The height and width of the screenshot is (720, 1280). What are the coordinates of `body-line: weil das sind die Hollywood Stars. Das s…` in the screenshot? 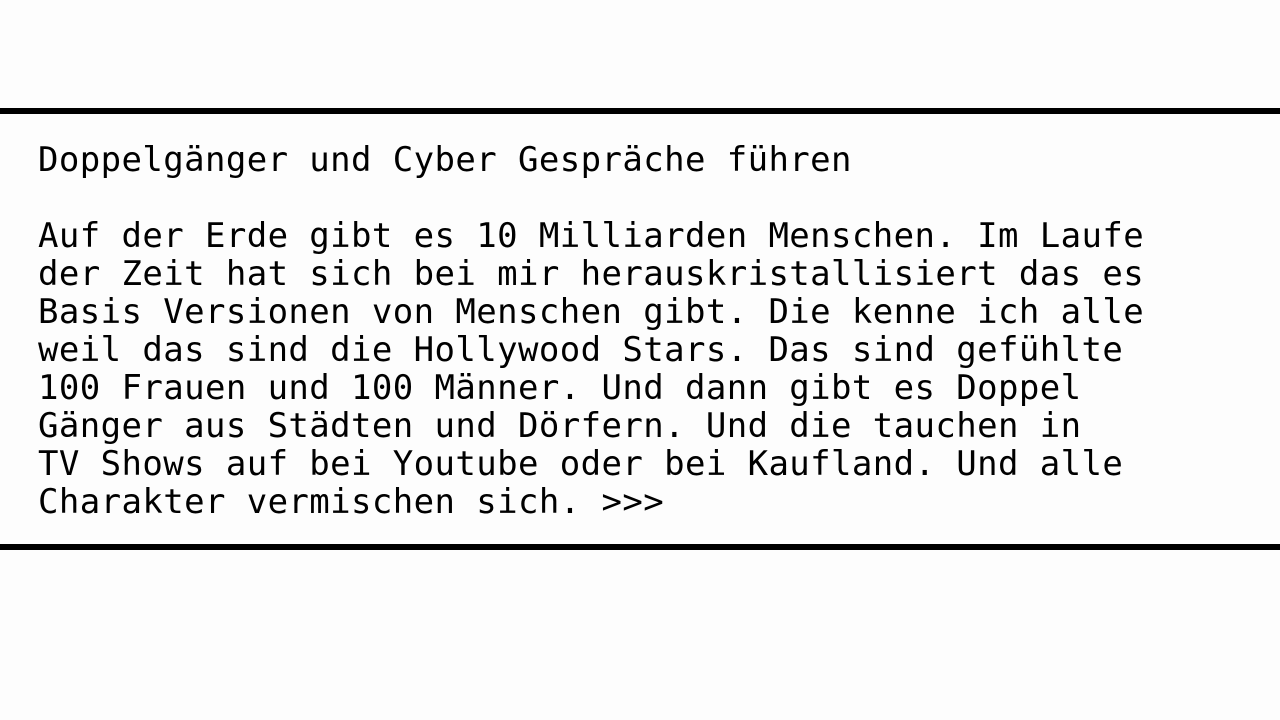 It's located at (581, 350).